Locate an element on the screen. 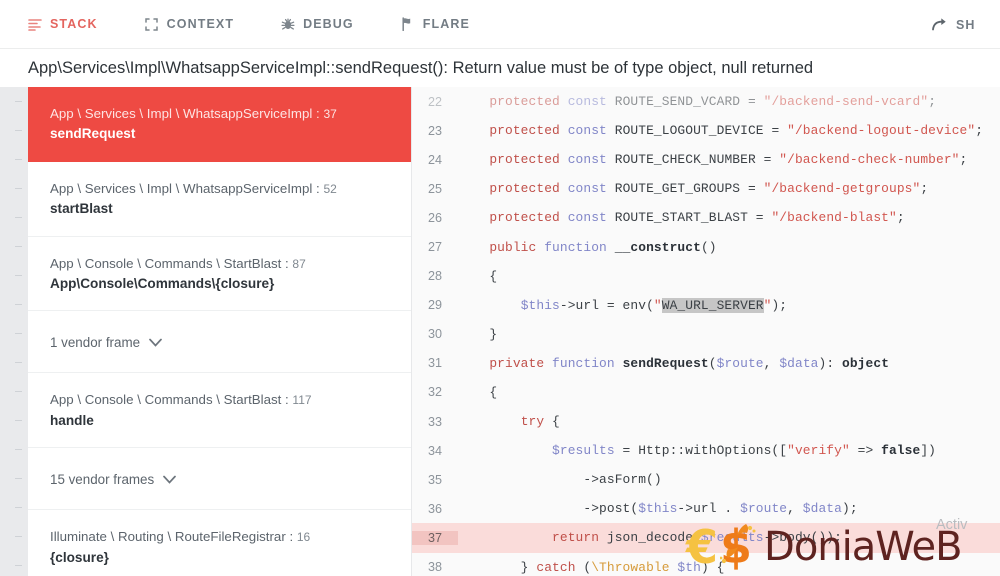 The width and height of the screenshot is (1000, 576). stack-frame-method: handle is located at coordinates (72, 420).